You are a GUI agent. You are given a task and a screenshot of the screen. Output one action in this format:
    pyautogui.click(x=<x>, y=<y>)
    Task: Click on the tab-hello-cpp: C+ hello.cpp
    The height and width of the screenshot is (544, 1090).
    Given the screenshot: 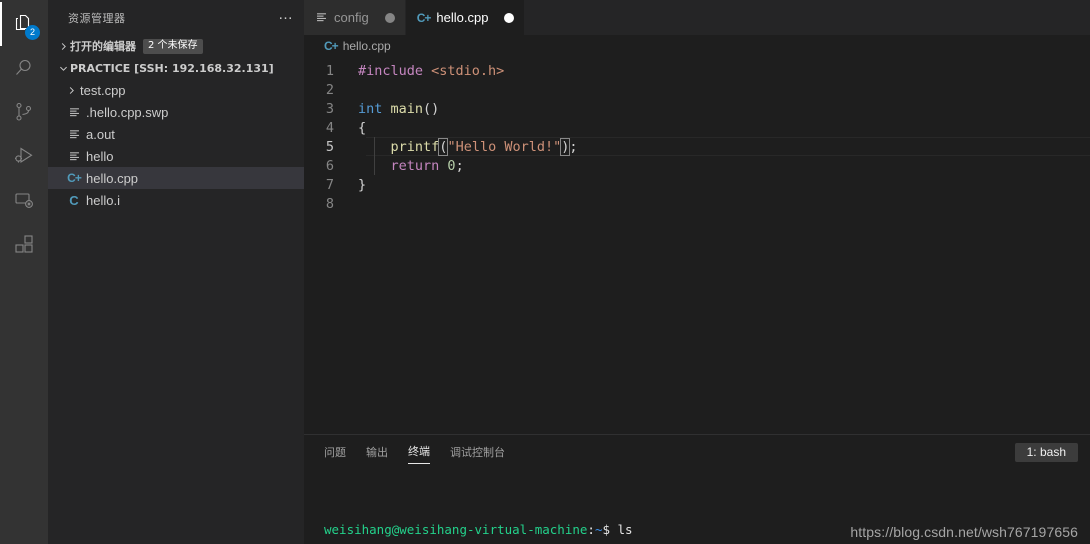 What is the action you would take?
    pyautogui.click(x=465, y=17)
    